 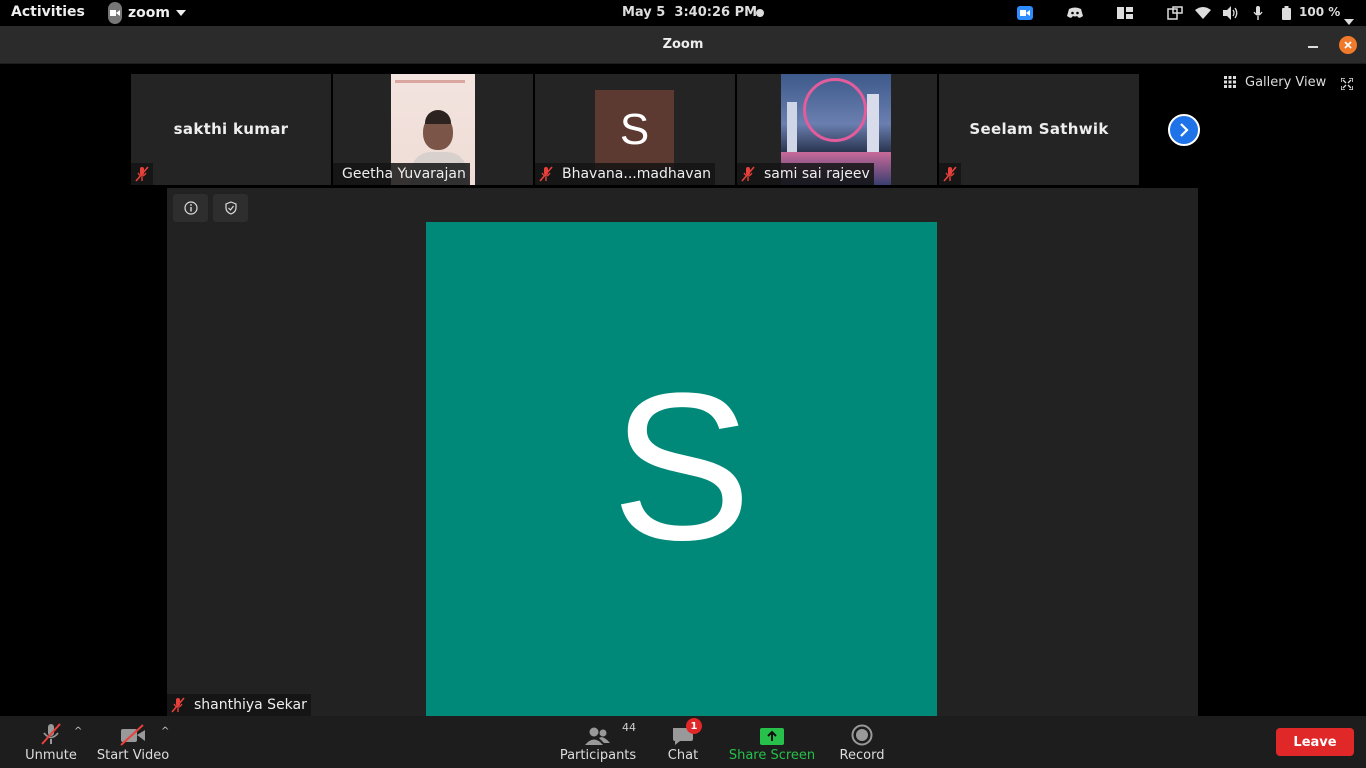 What do you see at coordinates (835, 110) in the screenshot?
I see `ferris-wheel` at bounding box center [835, 110].